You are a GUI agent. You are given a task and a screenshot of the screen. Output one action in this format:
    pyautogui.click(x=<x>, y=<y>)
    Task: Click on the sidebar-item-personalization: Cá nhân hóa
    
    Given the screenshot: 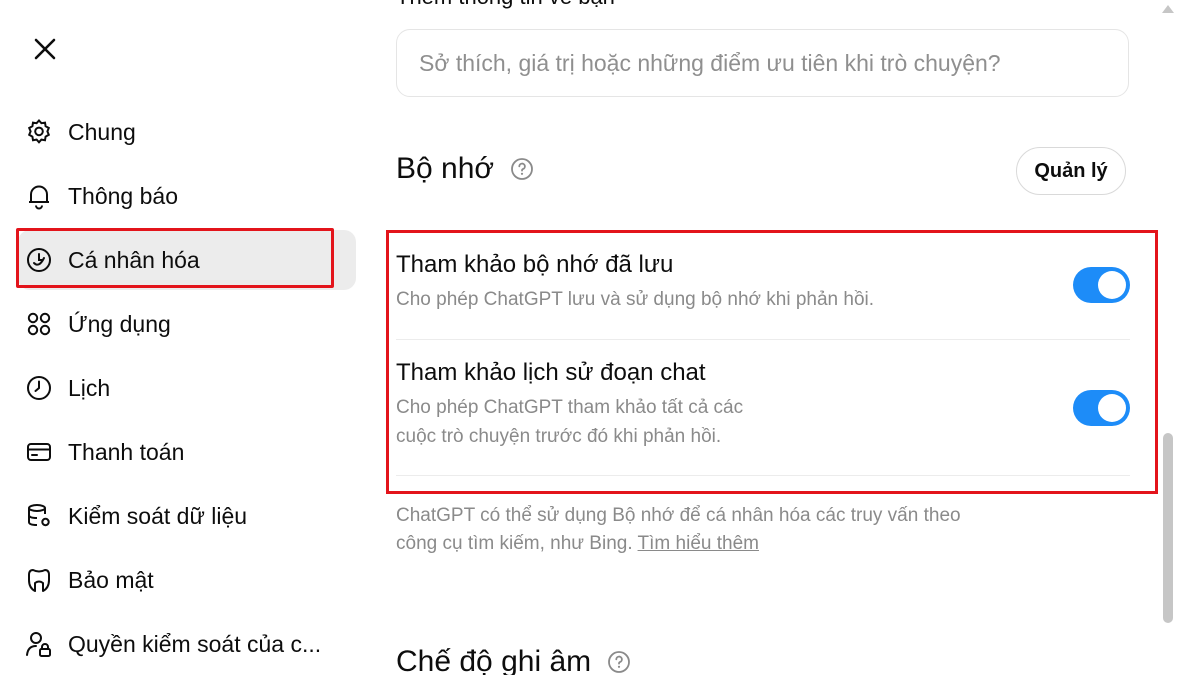 What is the action you would take?
    pyautogui.click(x=186, y=259)
    